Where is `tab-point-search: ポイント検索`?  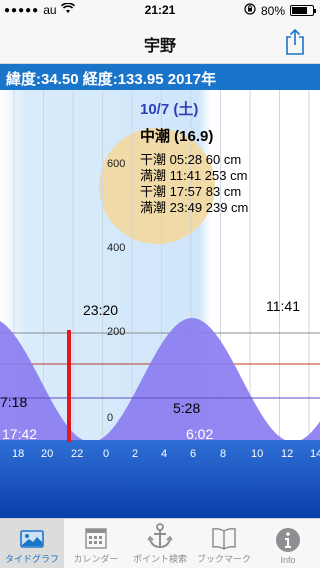 tab-point-search: ポイント検索 is located at coordinates (160, 543).